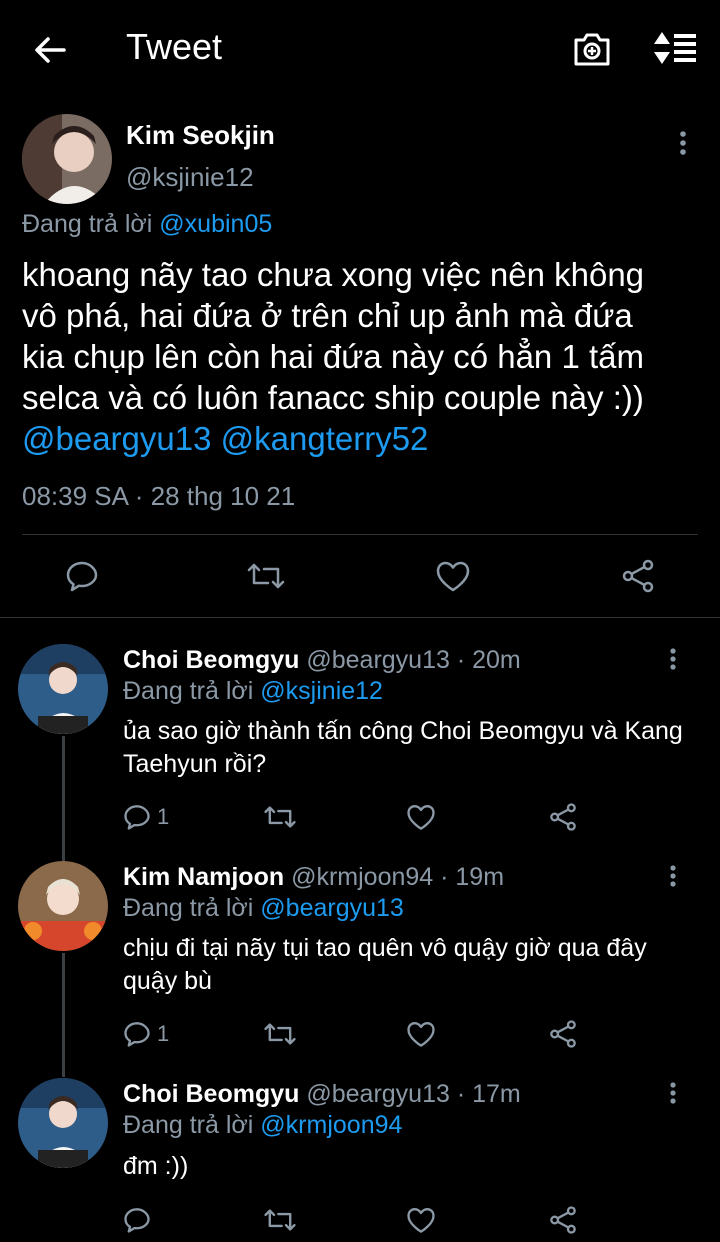 This screenshot has height=1242, width=720. What do you see at coordinates (331, 1125) in the screenshot?
I see `replying-to-link: @krmjoon94` at bounding box center [331, 1125].